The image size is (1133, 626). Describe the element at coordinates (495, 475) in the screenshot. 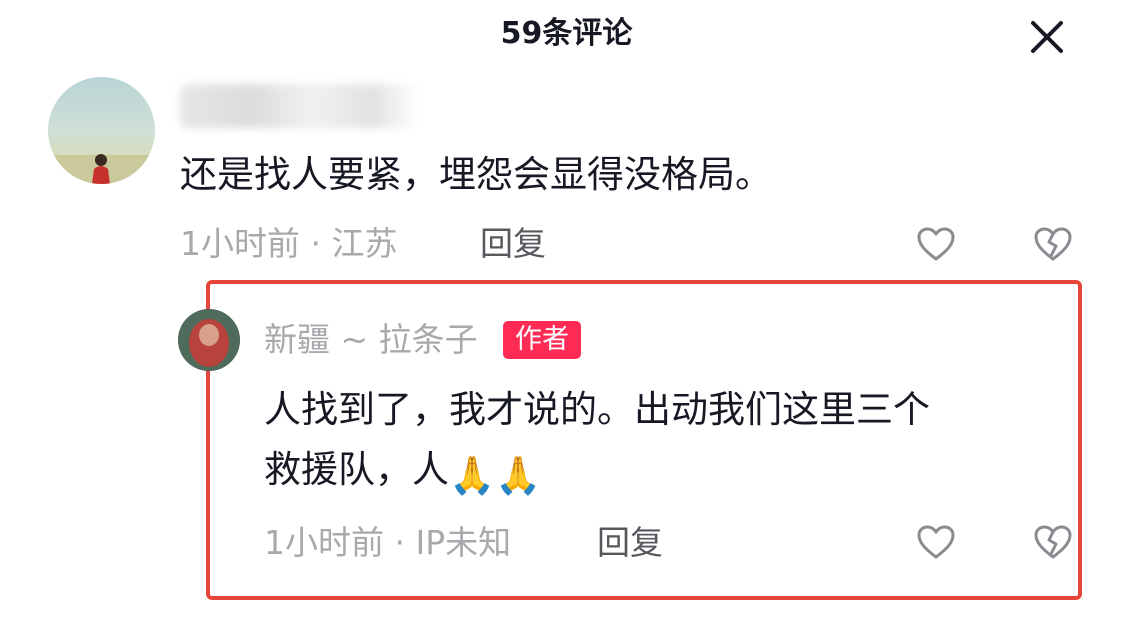

I see `praying-hands-emoji: 🙏🙏` at that location.